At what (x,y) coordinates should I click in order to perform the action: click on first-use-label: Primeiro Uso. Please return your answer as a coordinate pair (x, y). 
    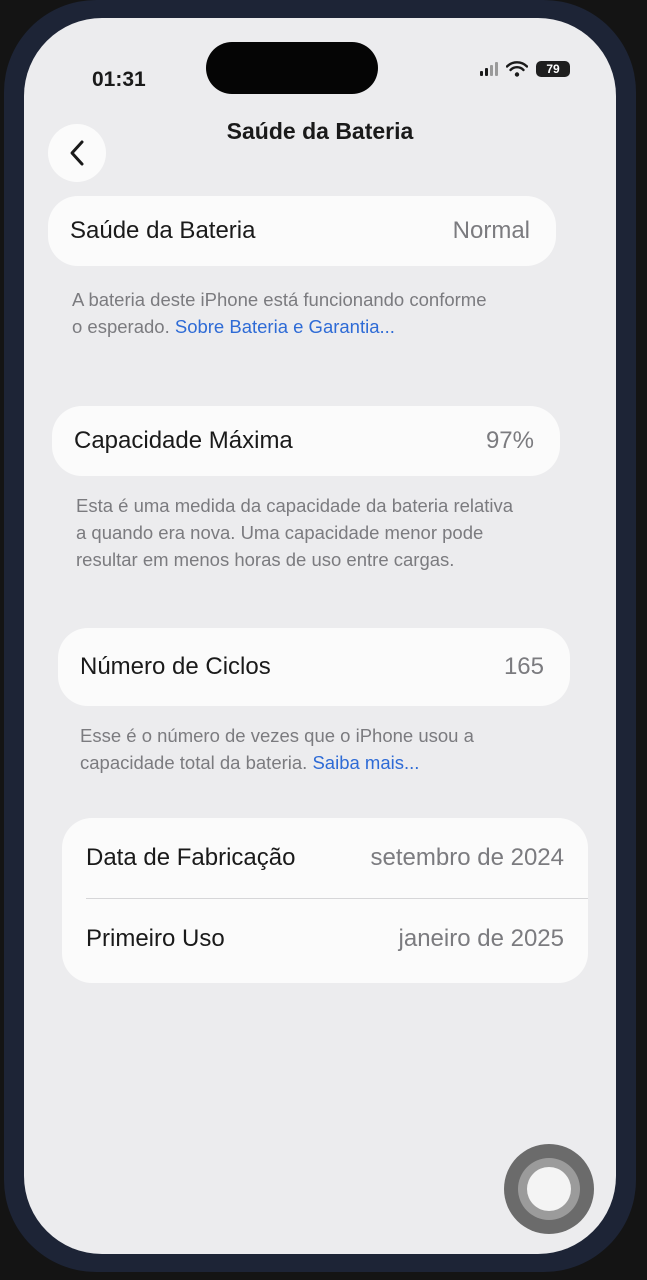
    Looking at the image, I should click on (155, 938).